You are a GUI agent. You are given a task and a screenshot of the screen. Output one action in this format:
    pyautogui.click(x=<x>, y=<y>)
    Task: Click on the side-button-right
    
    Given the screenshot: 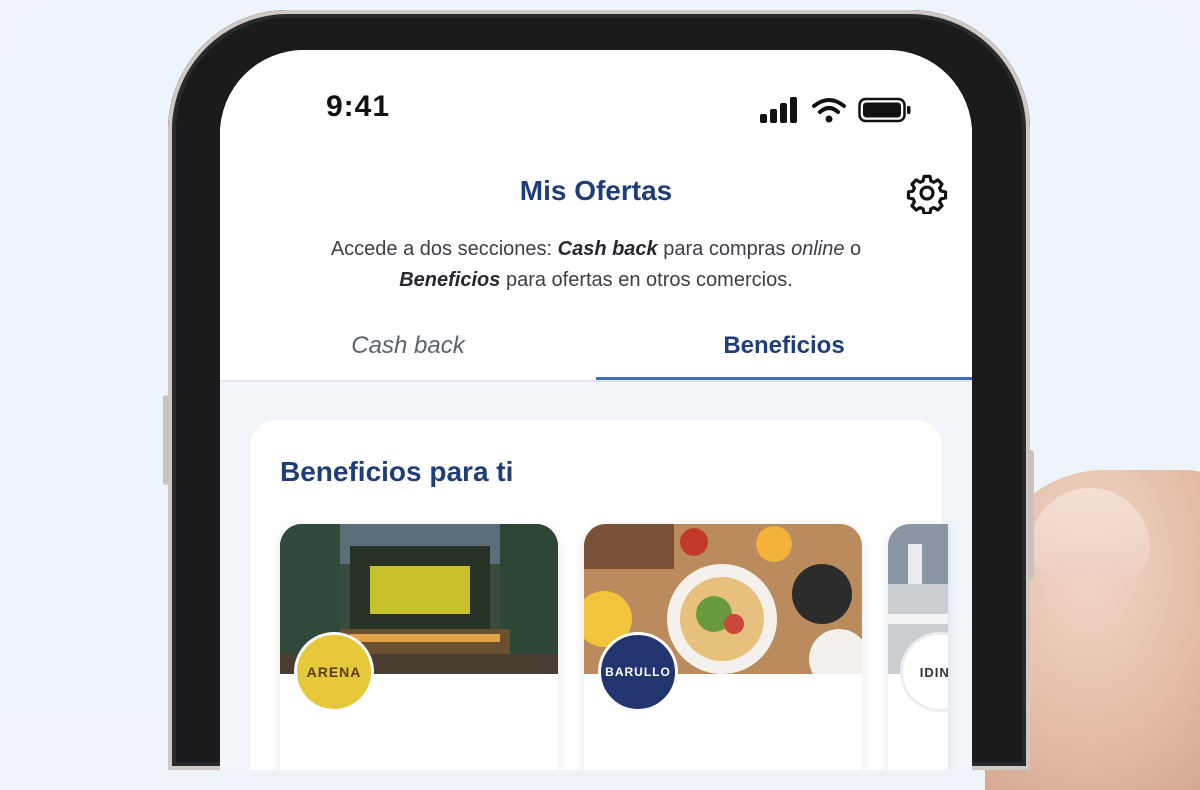 What is the action you would take?
    pyautogui.click(x=1031, y=515)
    